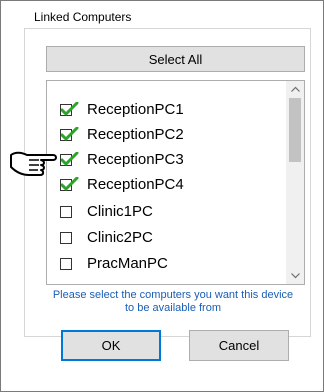 This screenshot has height=392, width=324. I want to click on dialog-title: Linked Computers, so click(83, 17).